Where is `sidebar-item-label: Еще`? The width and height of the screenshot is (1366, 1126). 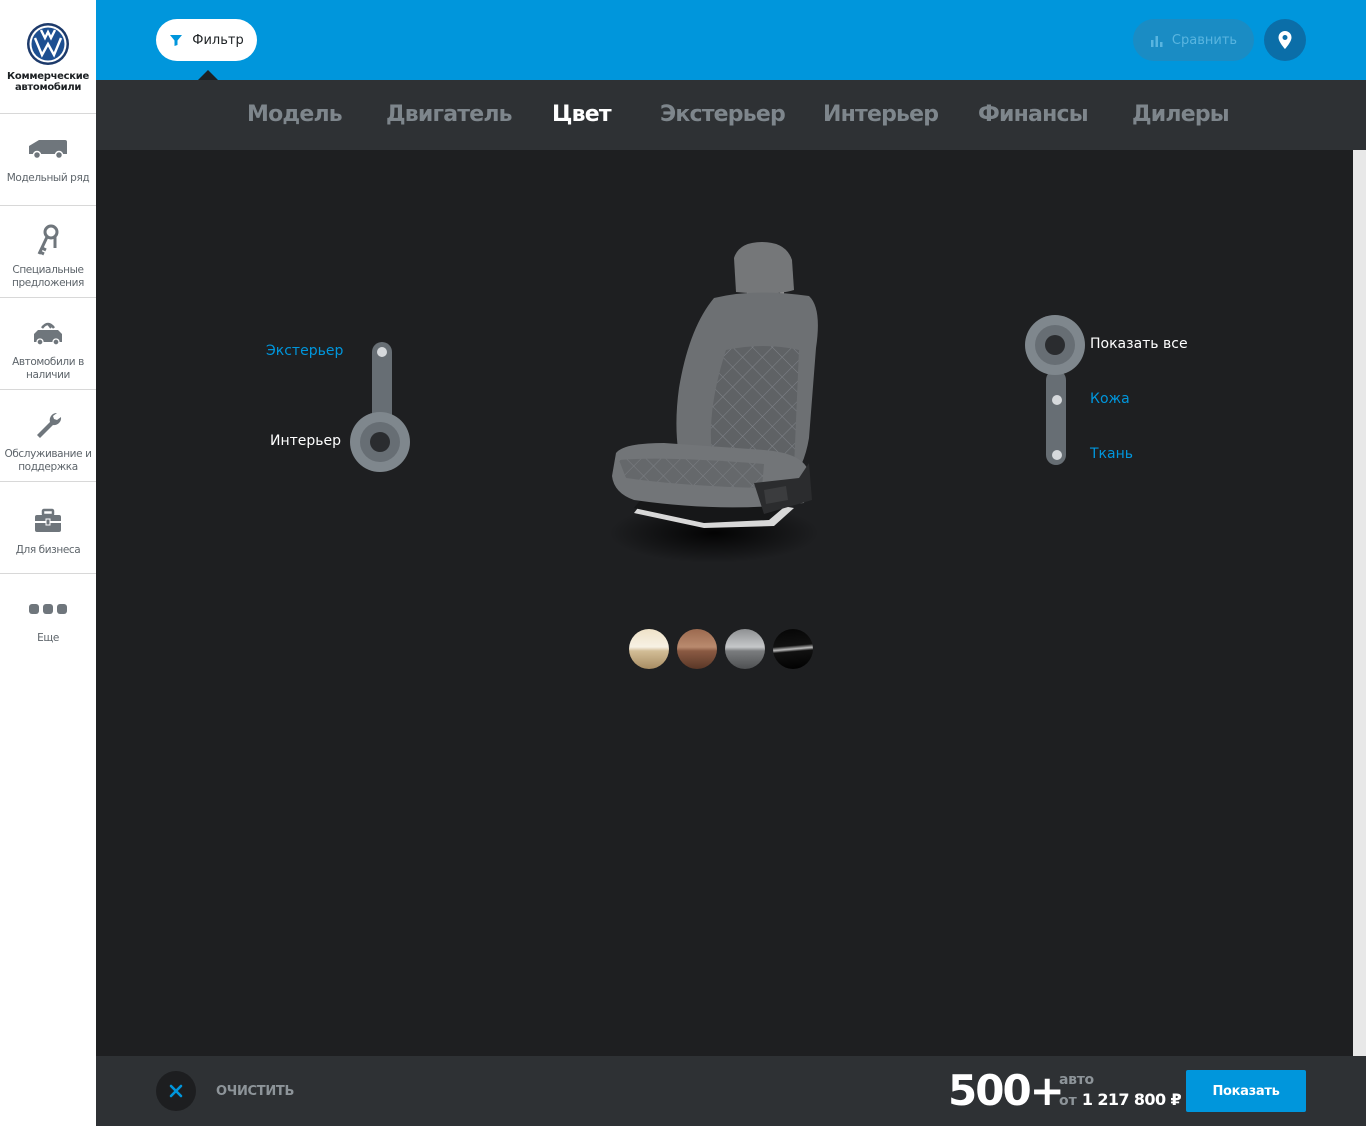
sidebar-item-label: Еще is located at coordinates (48, 638).